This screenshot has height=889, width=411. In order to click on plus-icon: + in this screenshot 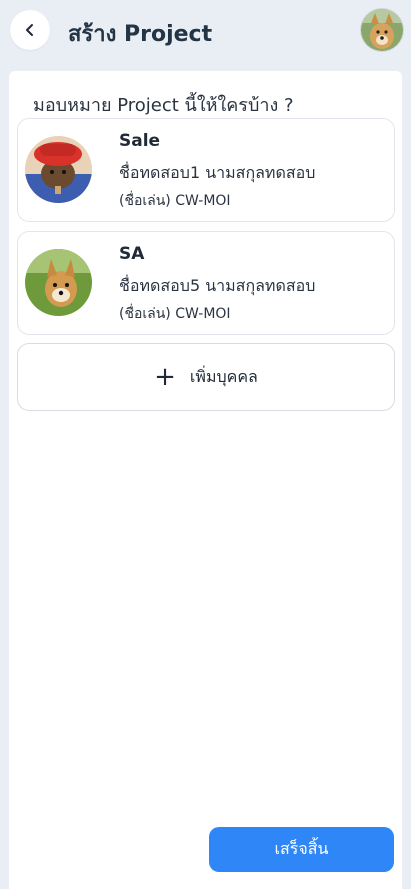, I will do `click(165, 377)`.